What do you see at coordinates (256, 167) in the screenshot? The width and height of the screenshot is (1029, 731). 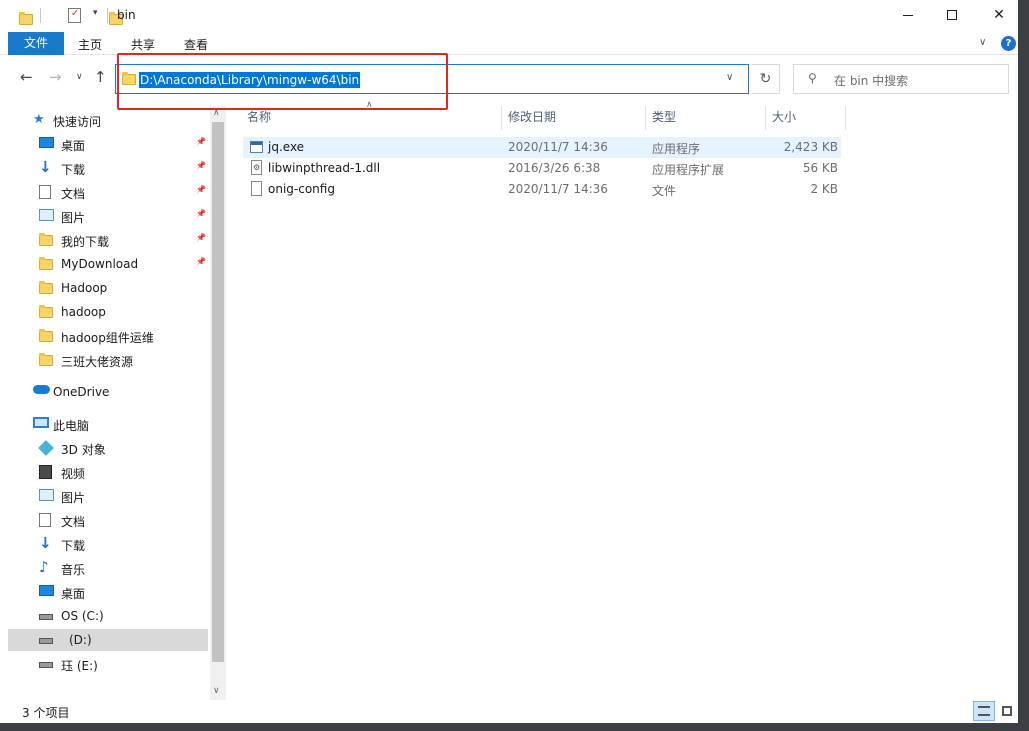 I see `dll-file-icon` at bounding box center [256, 167].